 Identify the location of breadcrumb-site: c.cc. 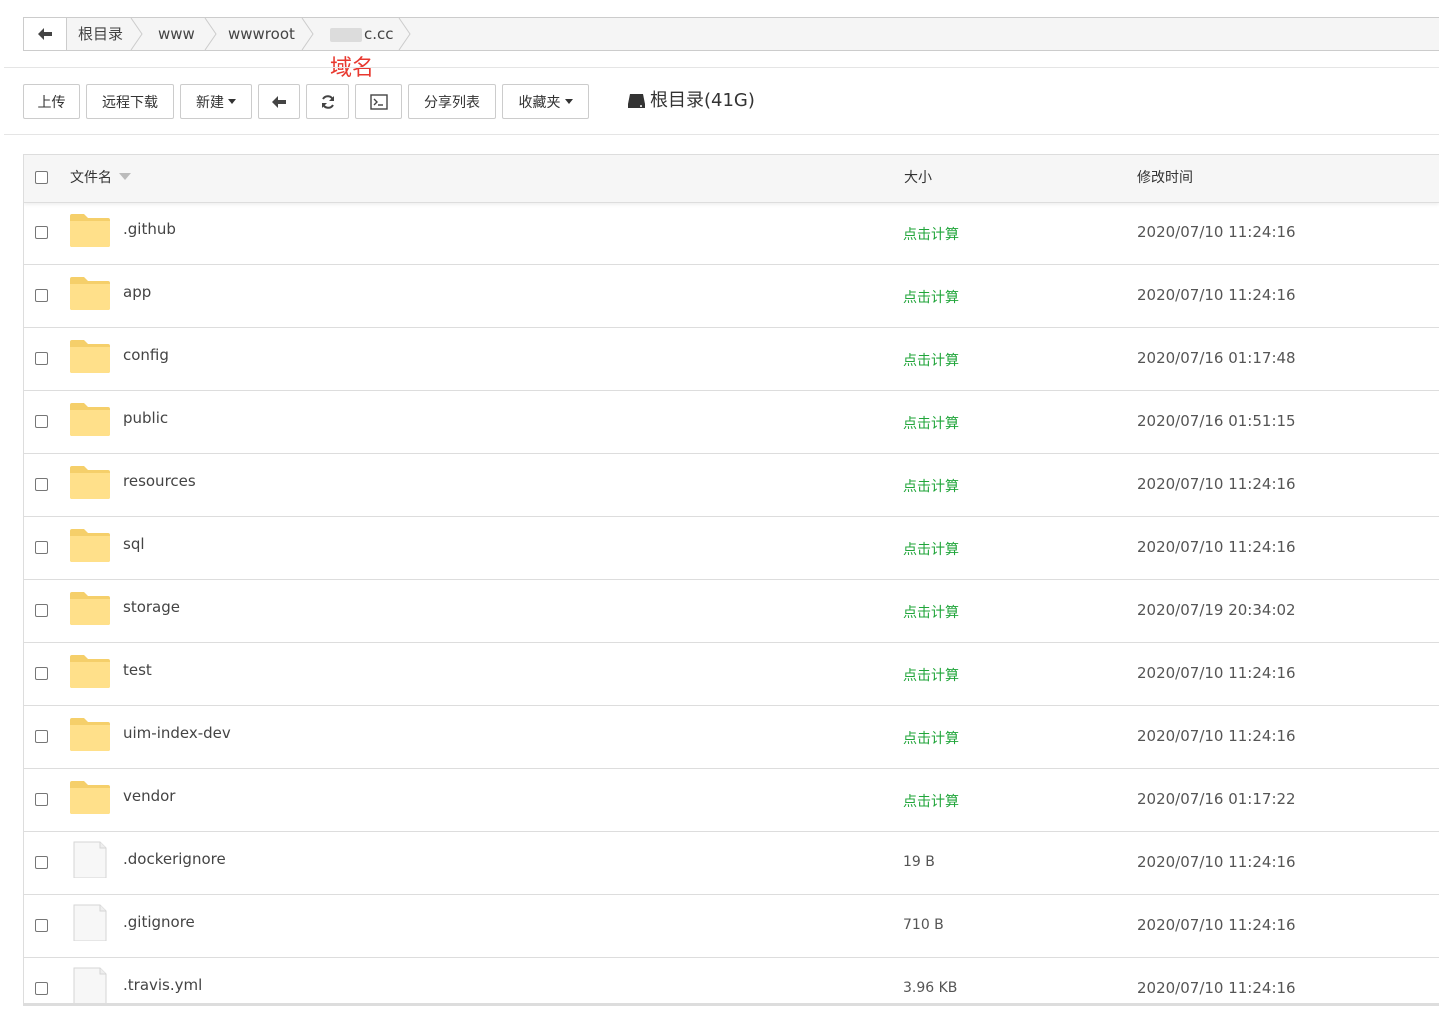
(362, 34).